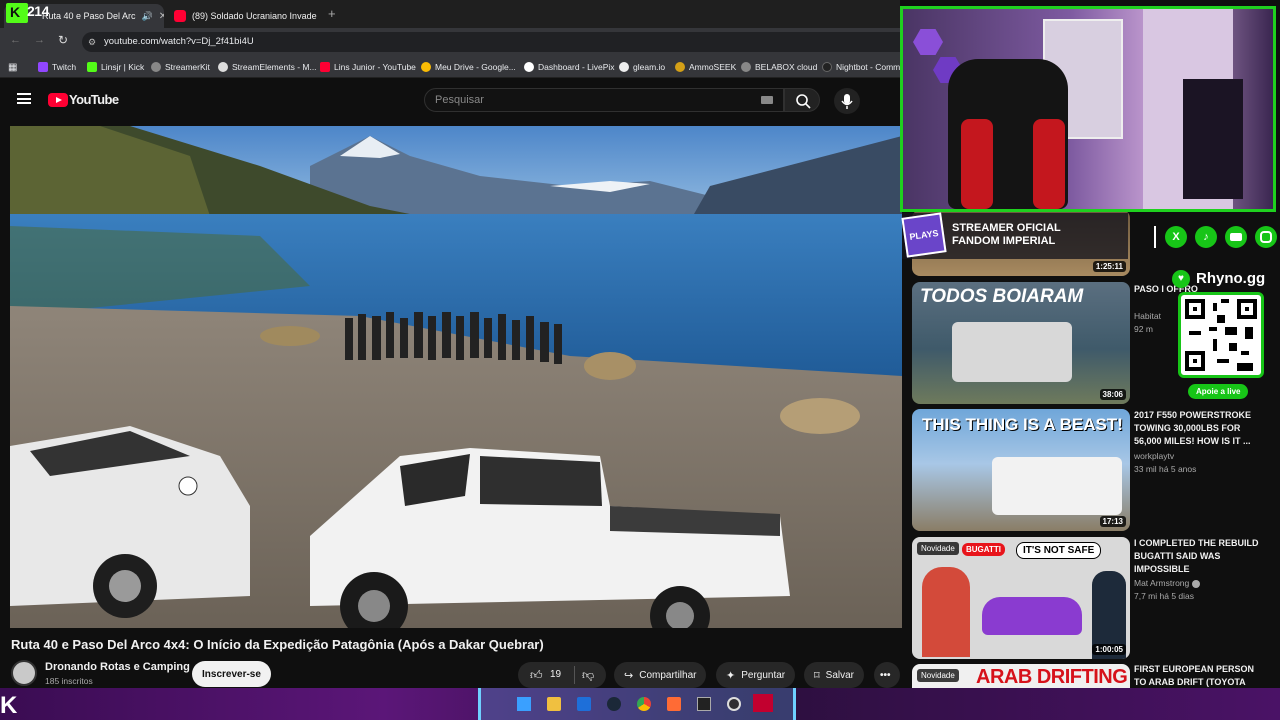  I want to click on search-input: Pesquisar, so click(604, 100).